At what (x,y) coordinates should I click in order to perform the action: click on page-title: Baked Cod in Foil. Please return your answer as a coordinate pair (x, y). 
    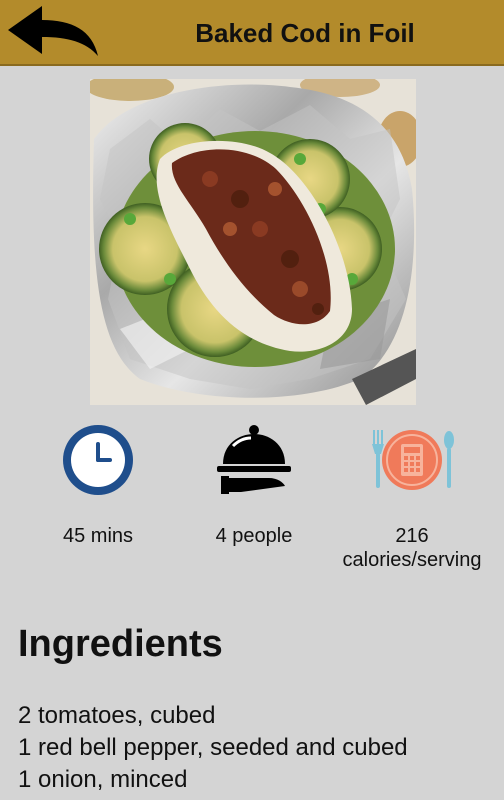
    Looking at the image, I should click on (305, 33).